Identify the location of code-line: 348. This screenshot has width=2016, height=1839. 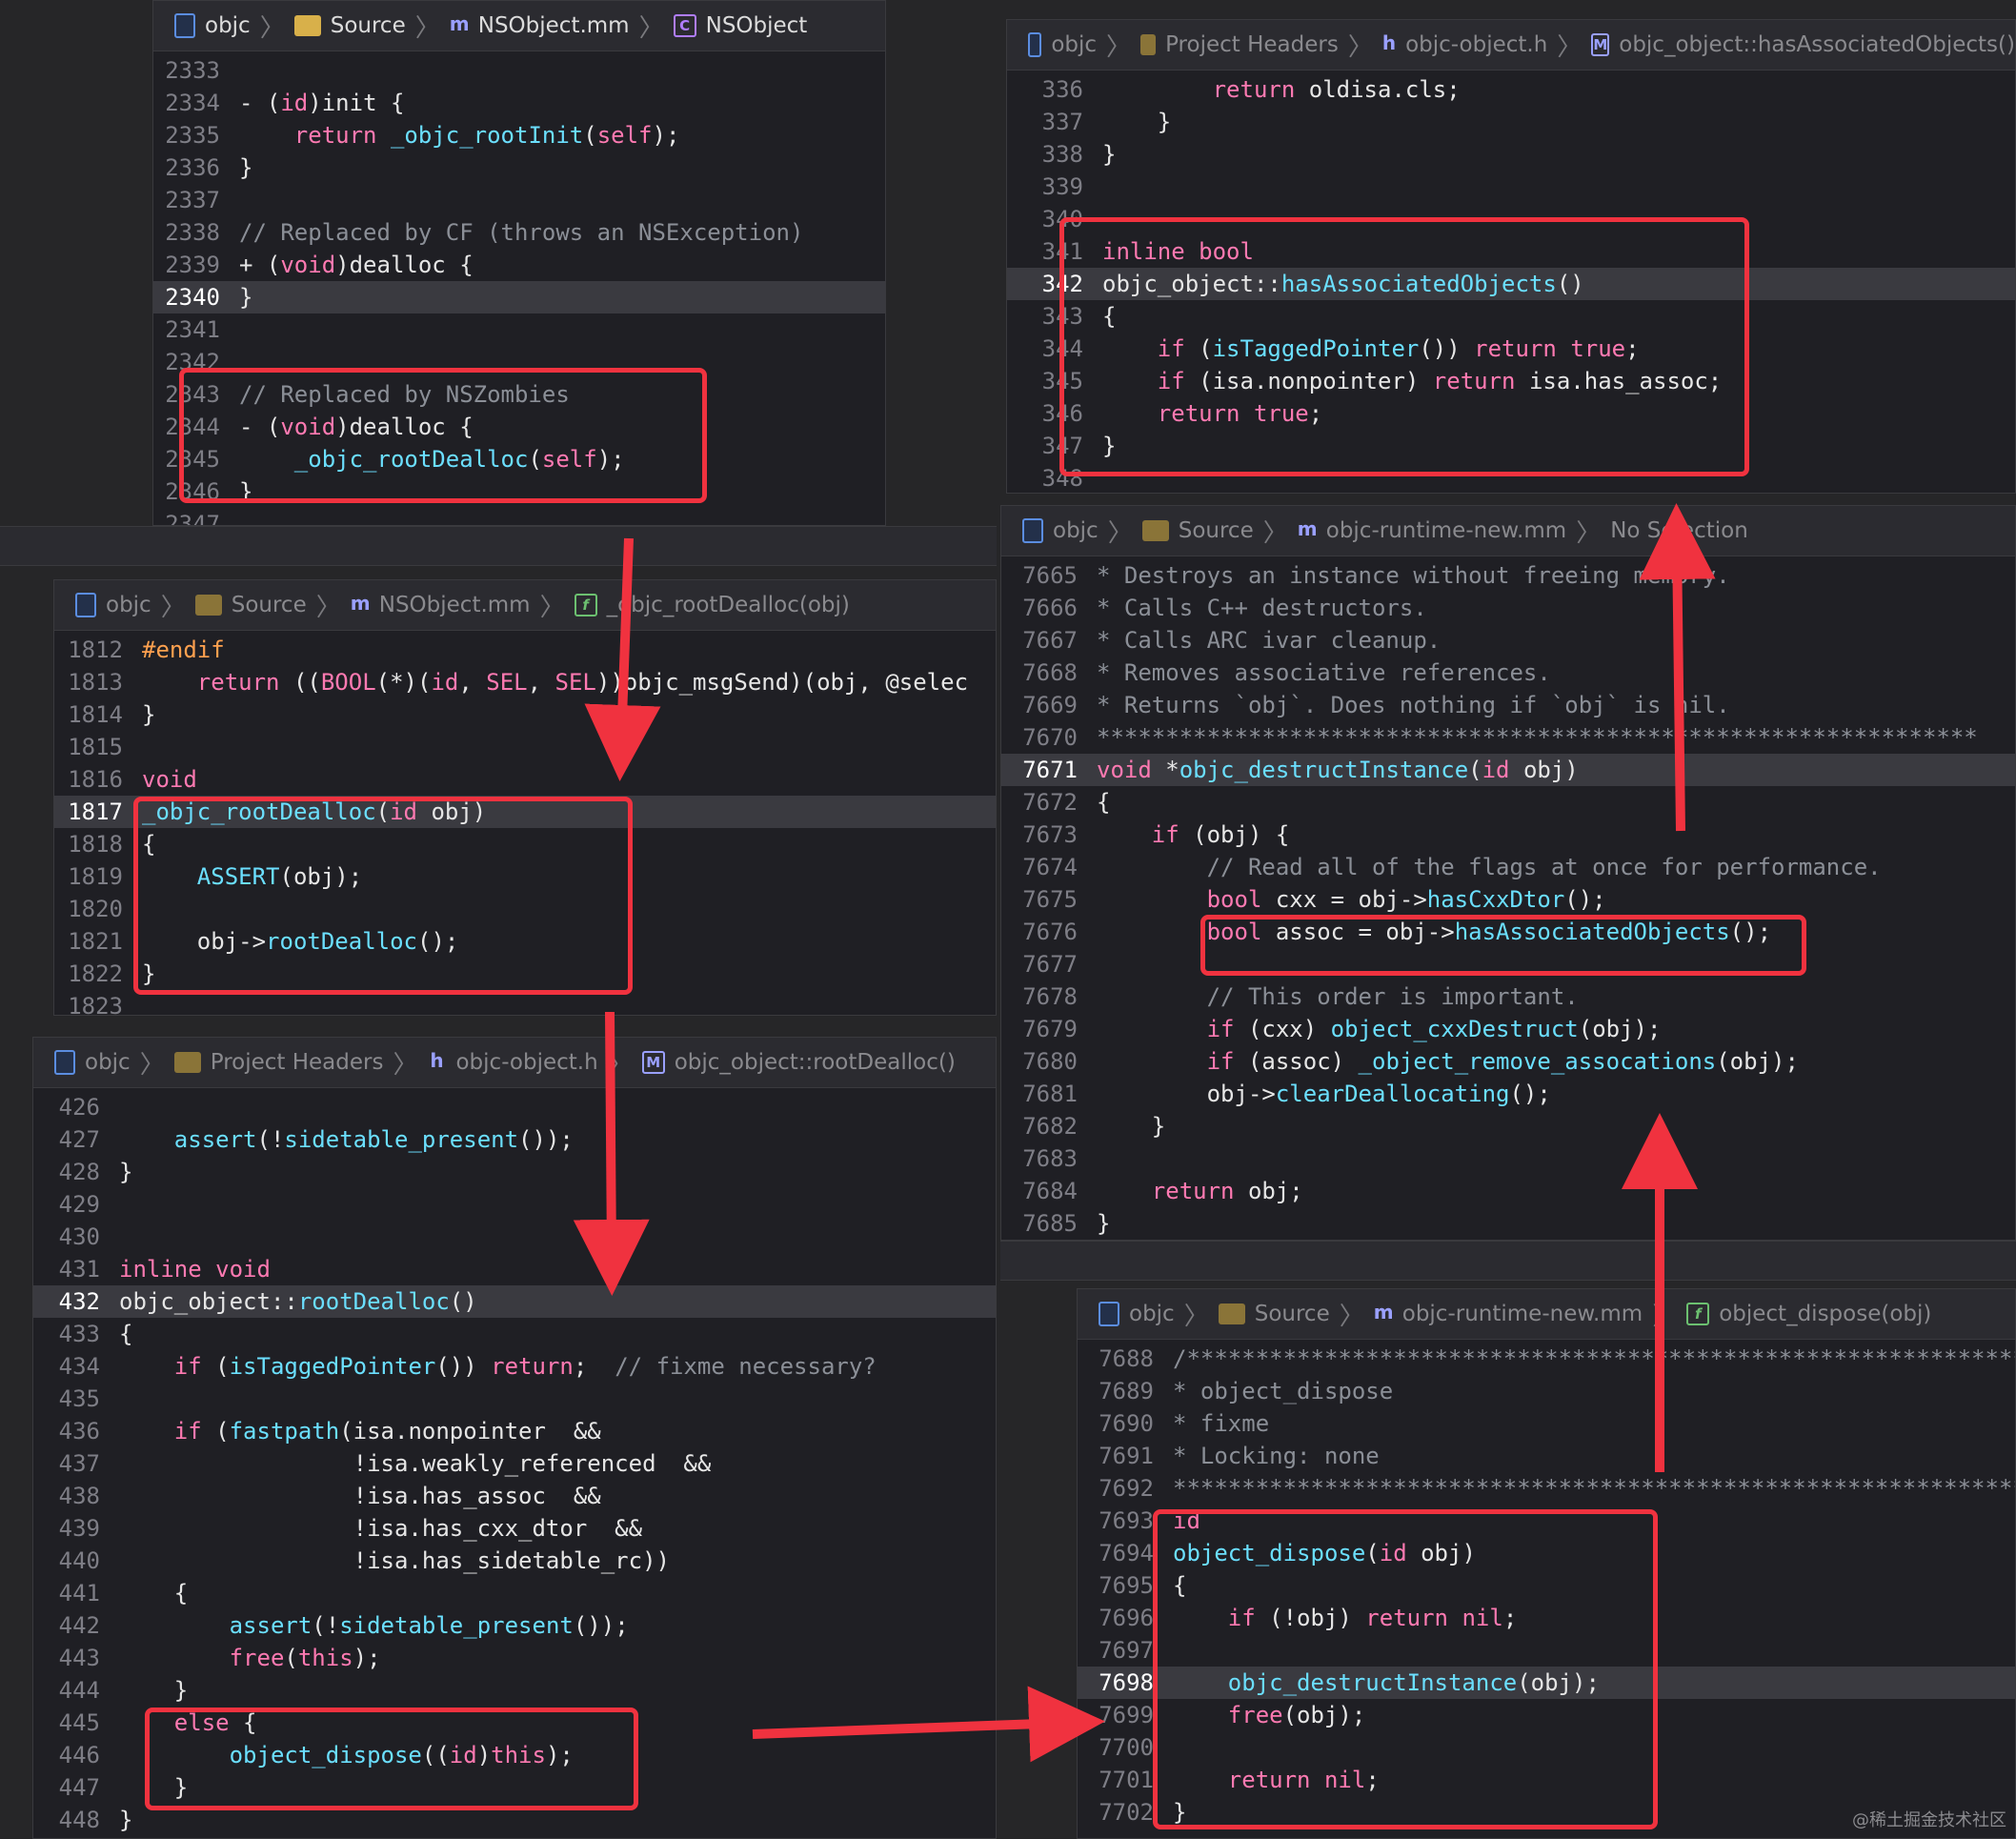
(1511, 478).